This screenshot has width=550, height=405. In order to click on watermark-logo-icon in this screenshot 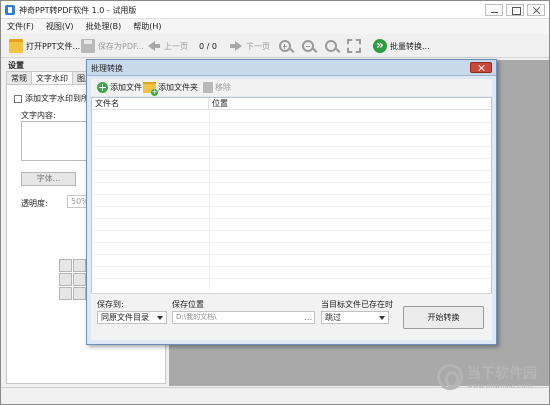, I will do `click(450, 377)`.